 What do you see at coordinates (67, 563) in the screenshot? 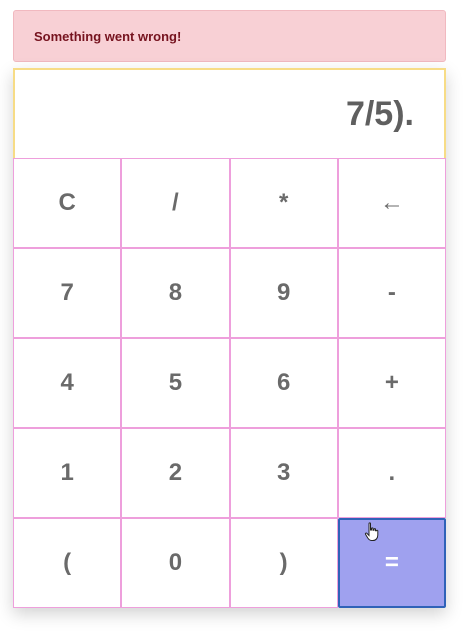
I see `open-paren-button: (` at bounding box center [67, 563].